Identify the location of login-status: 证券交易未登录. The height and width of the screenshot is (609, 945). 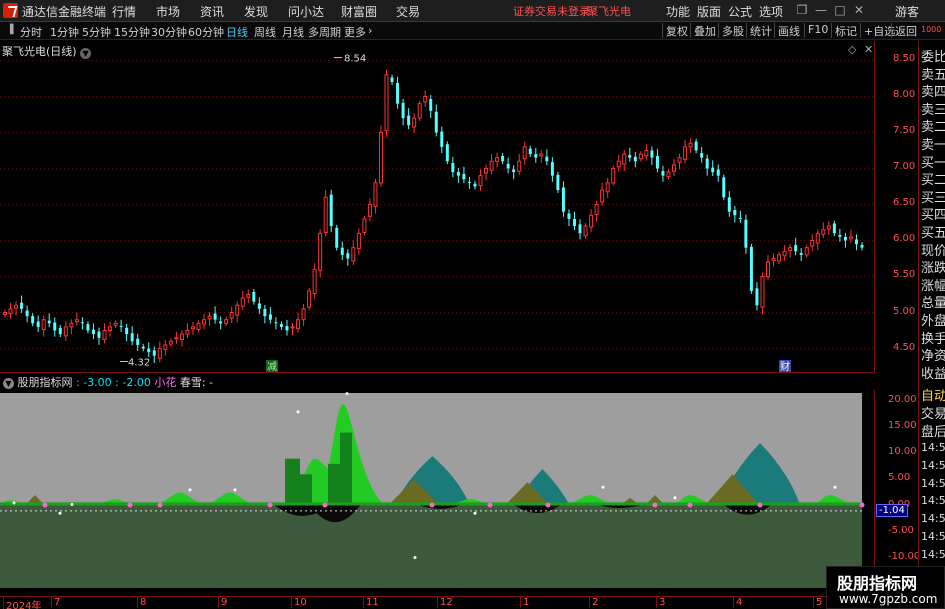
(551, 11).